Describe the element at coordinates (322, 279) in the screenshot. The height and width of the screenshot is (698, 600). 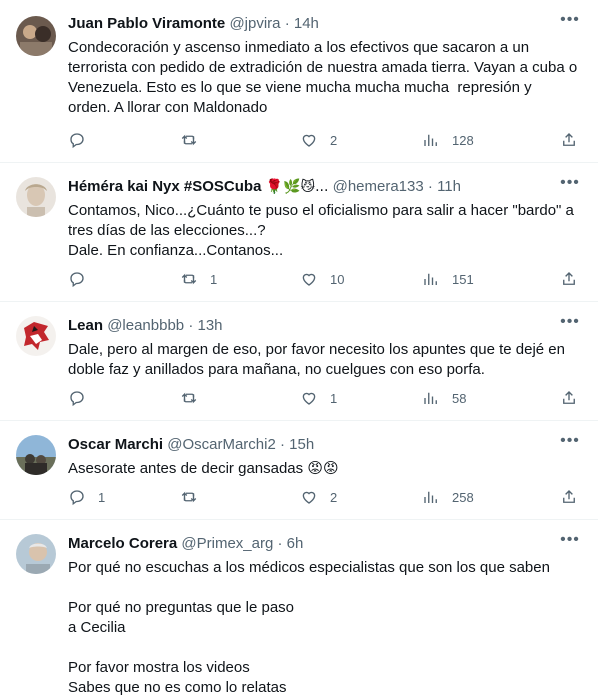
I see `like-button: 10` at that location.